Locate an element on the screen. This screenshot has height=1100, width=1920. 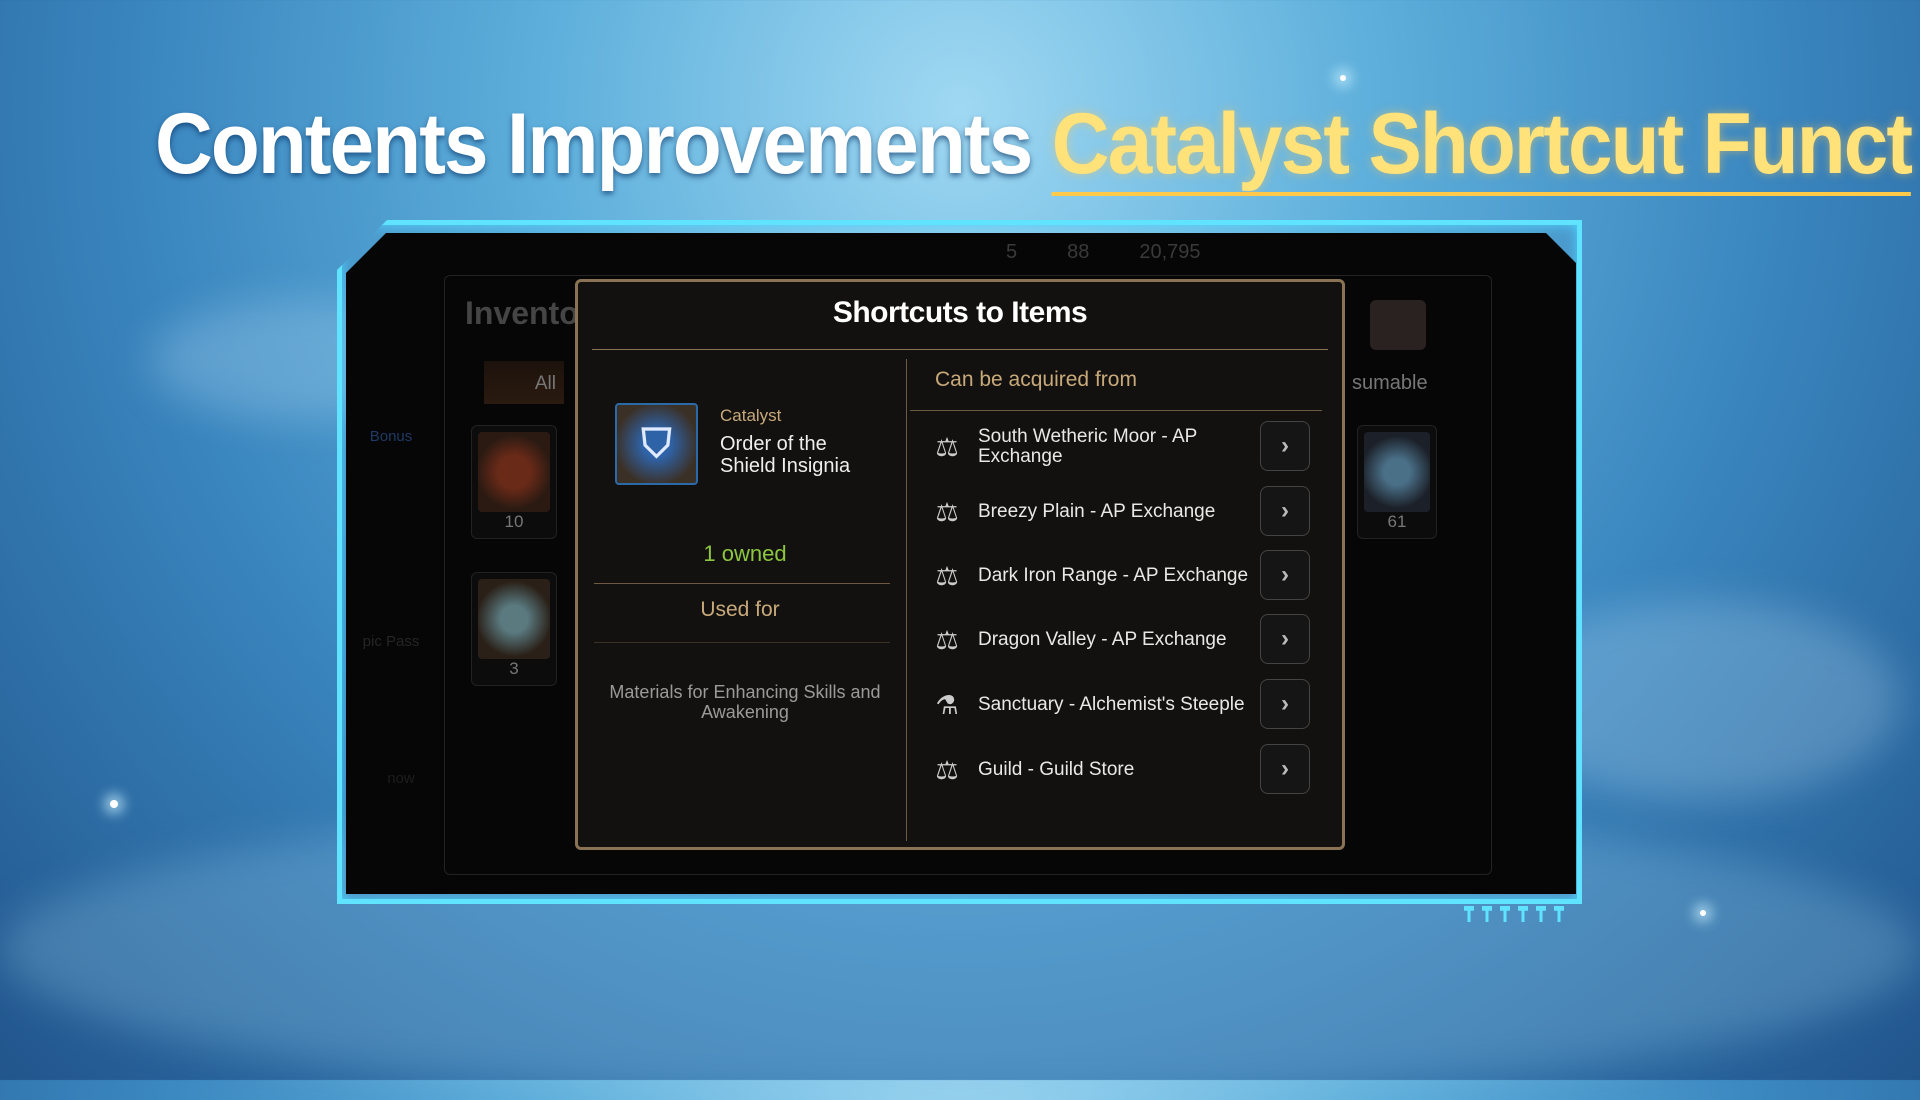
inventory-title: Invento is located at coordinates (522, 313).